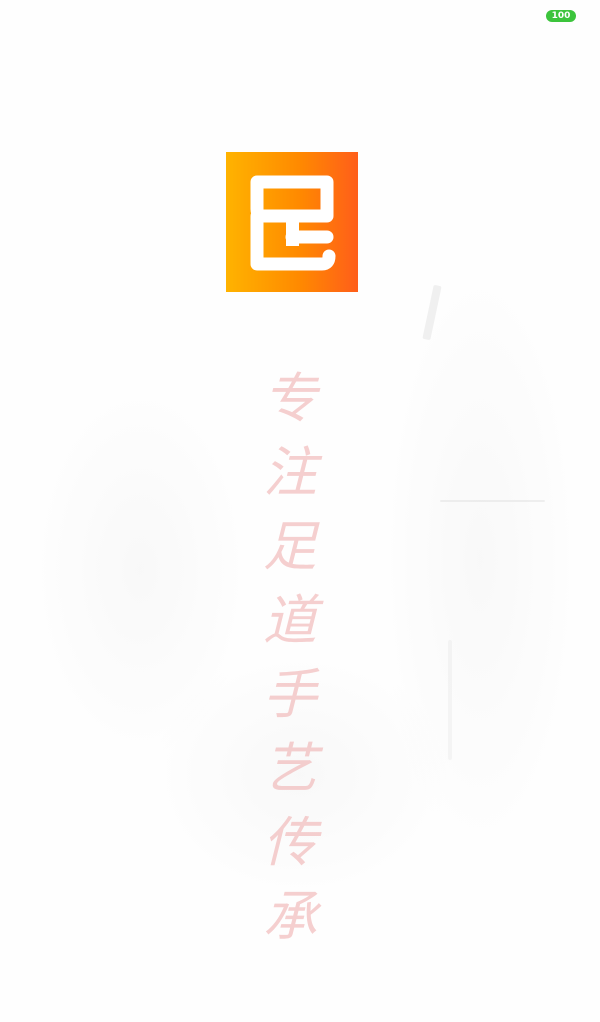 The height and width of the screenshot is (1022, 600). Describe the element at coordinates (292, 222) in the screenshot. I see `app-logo-icon` at that location.